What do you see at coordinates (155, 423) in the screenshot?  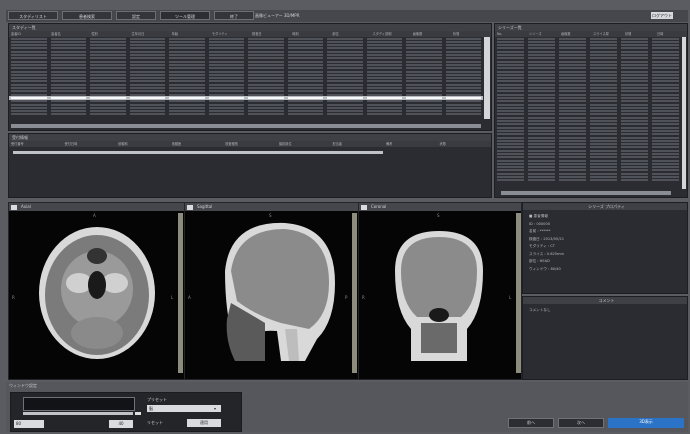 I see `reset-link: リセット` at bounding box center [155, 423].